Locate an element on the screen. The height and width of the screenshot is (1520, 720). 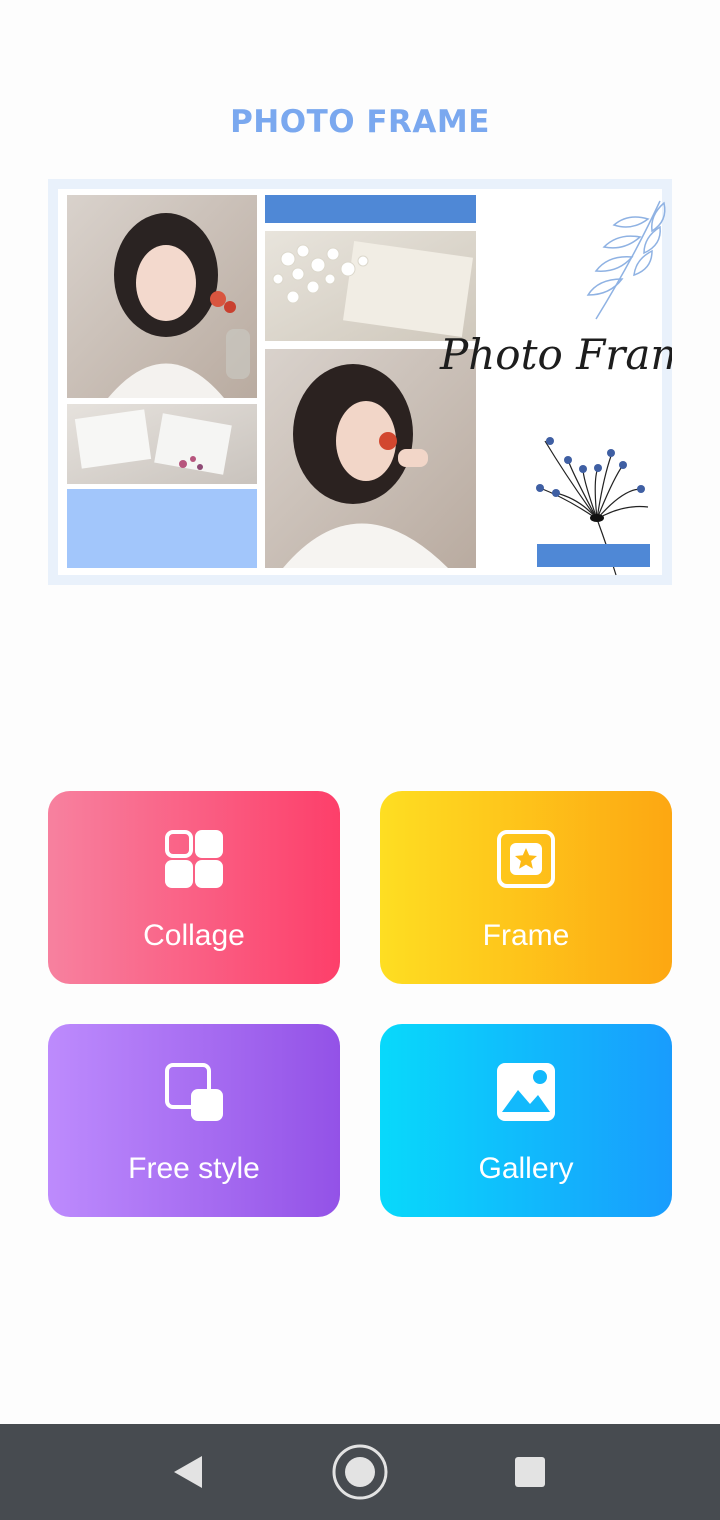
photo-flowers-book is located at coordinates (370, 286).